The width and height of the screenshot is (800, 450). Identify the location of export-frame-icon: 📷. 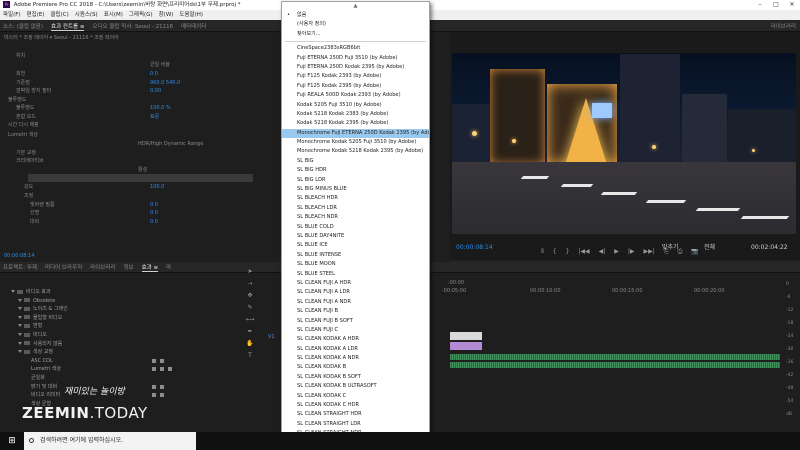
(694, 253).